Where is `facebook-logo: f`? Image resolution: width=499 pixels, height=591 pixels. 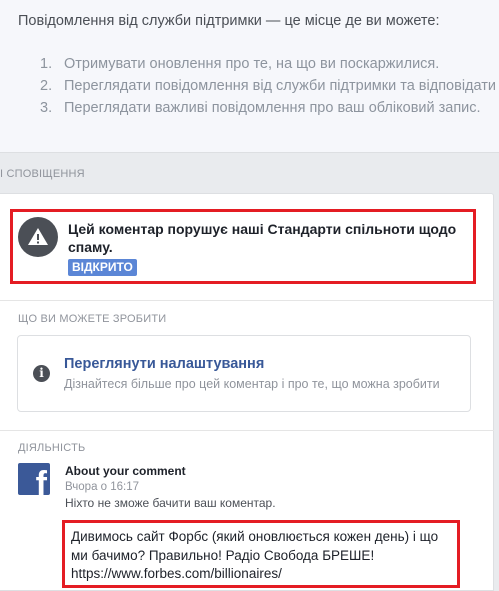 facebook-logo: f is located at coordinates (34, 479).